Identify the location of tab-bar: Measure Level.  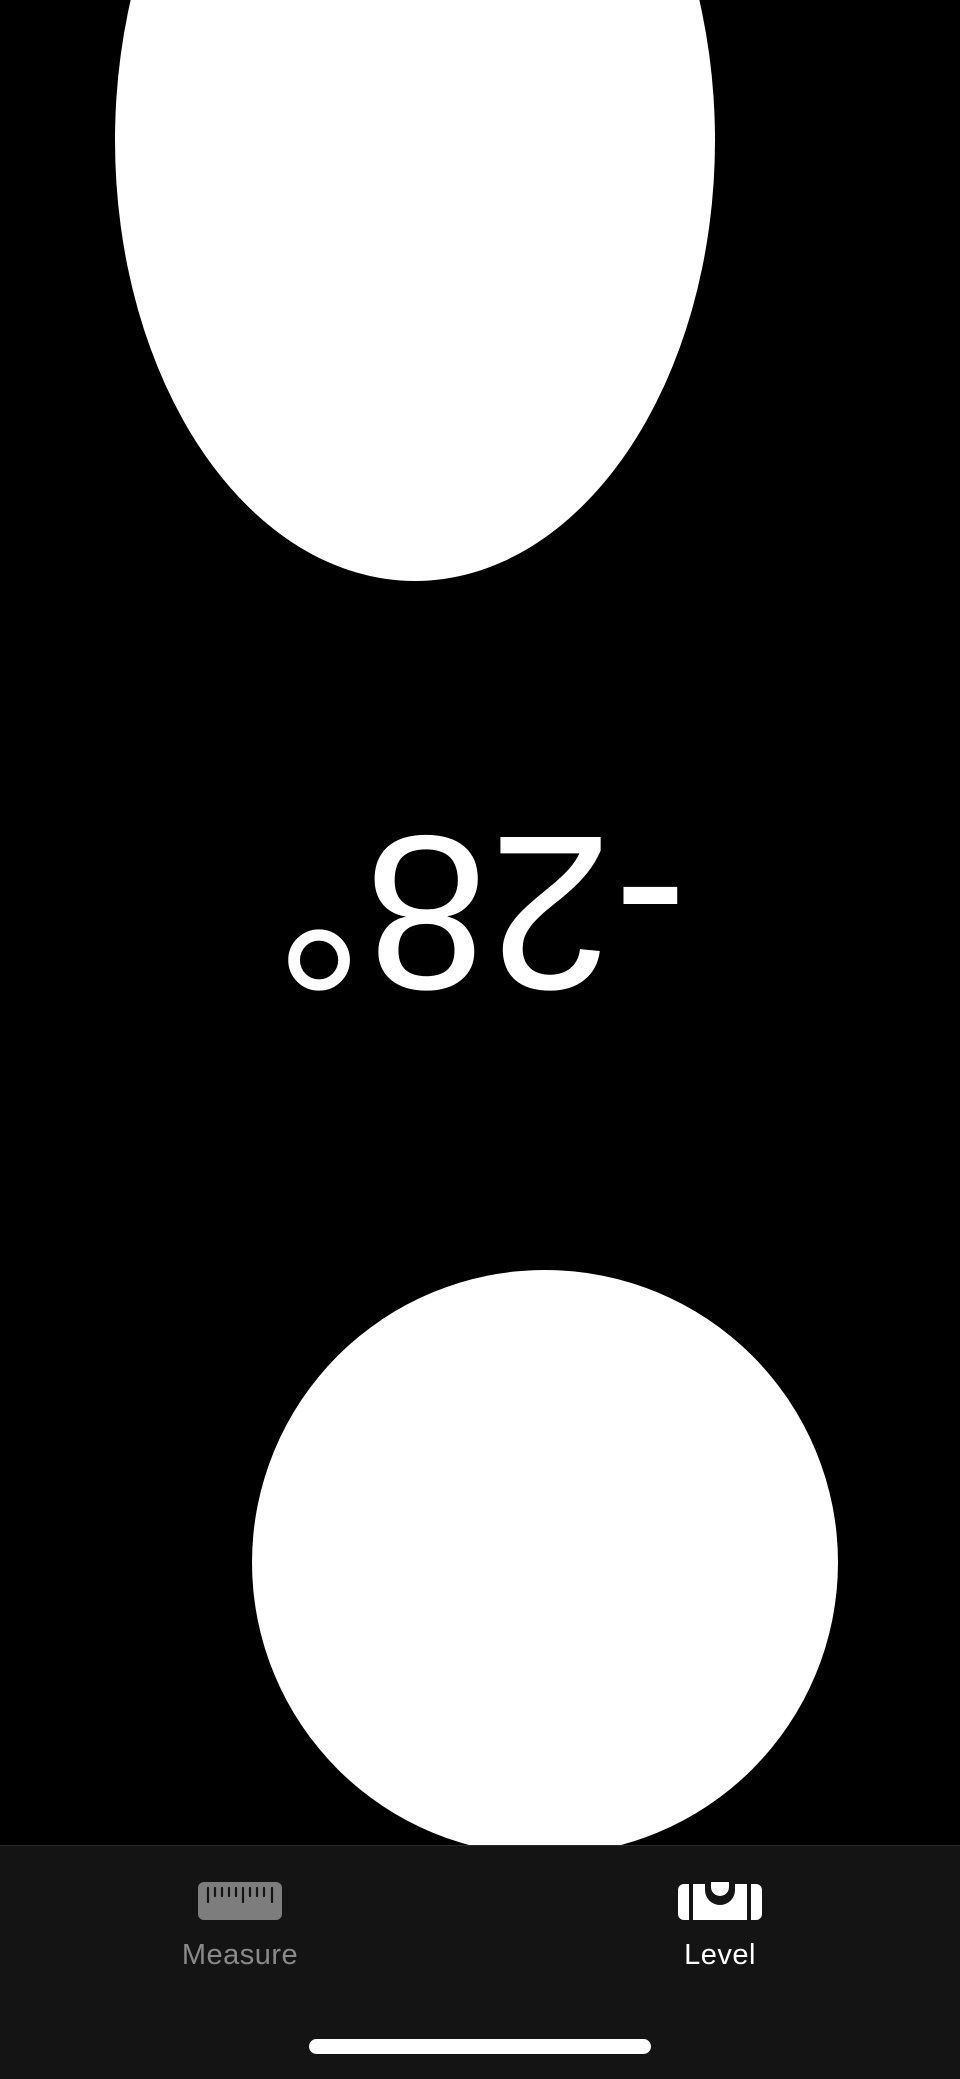
(480, 1962).